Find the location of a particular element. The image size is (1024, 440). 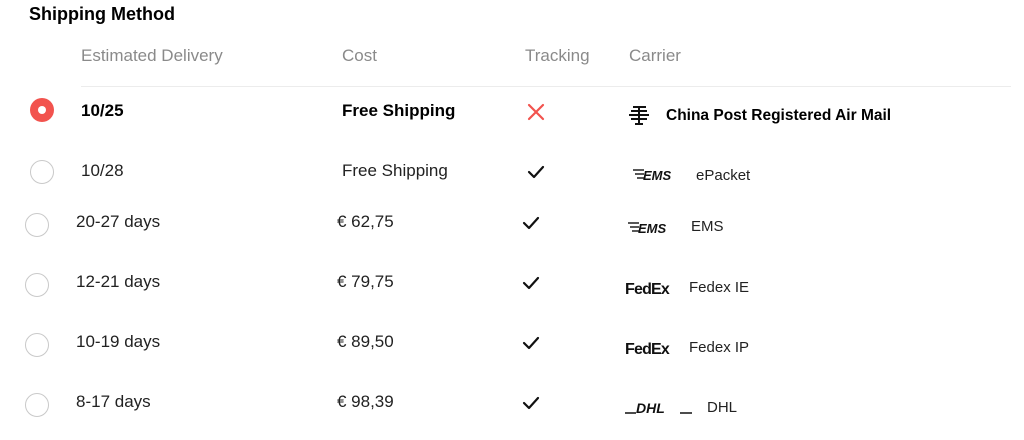

dhl-logo-icon: DHL is located at coordinates (658, 408).